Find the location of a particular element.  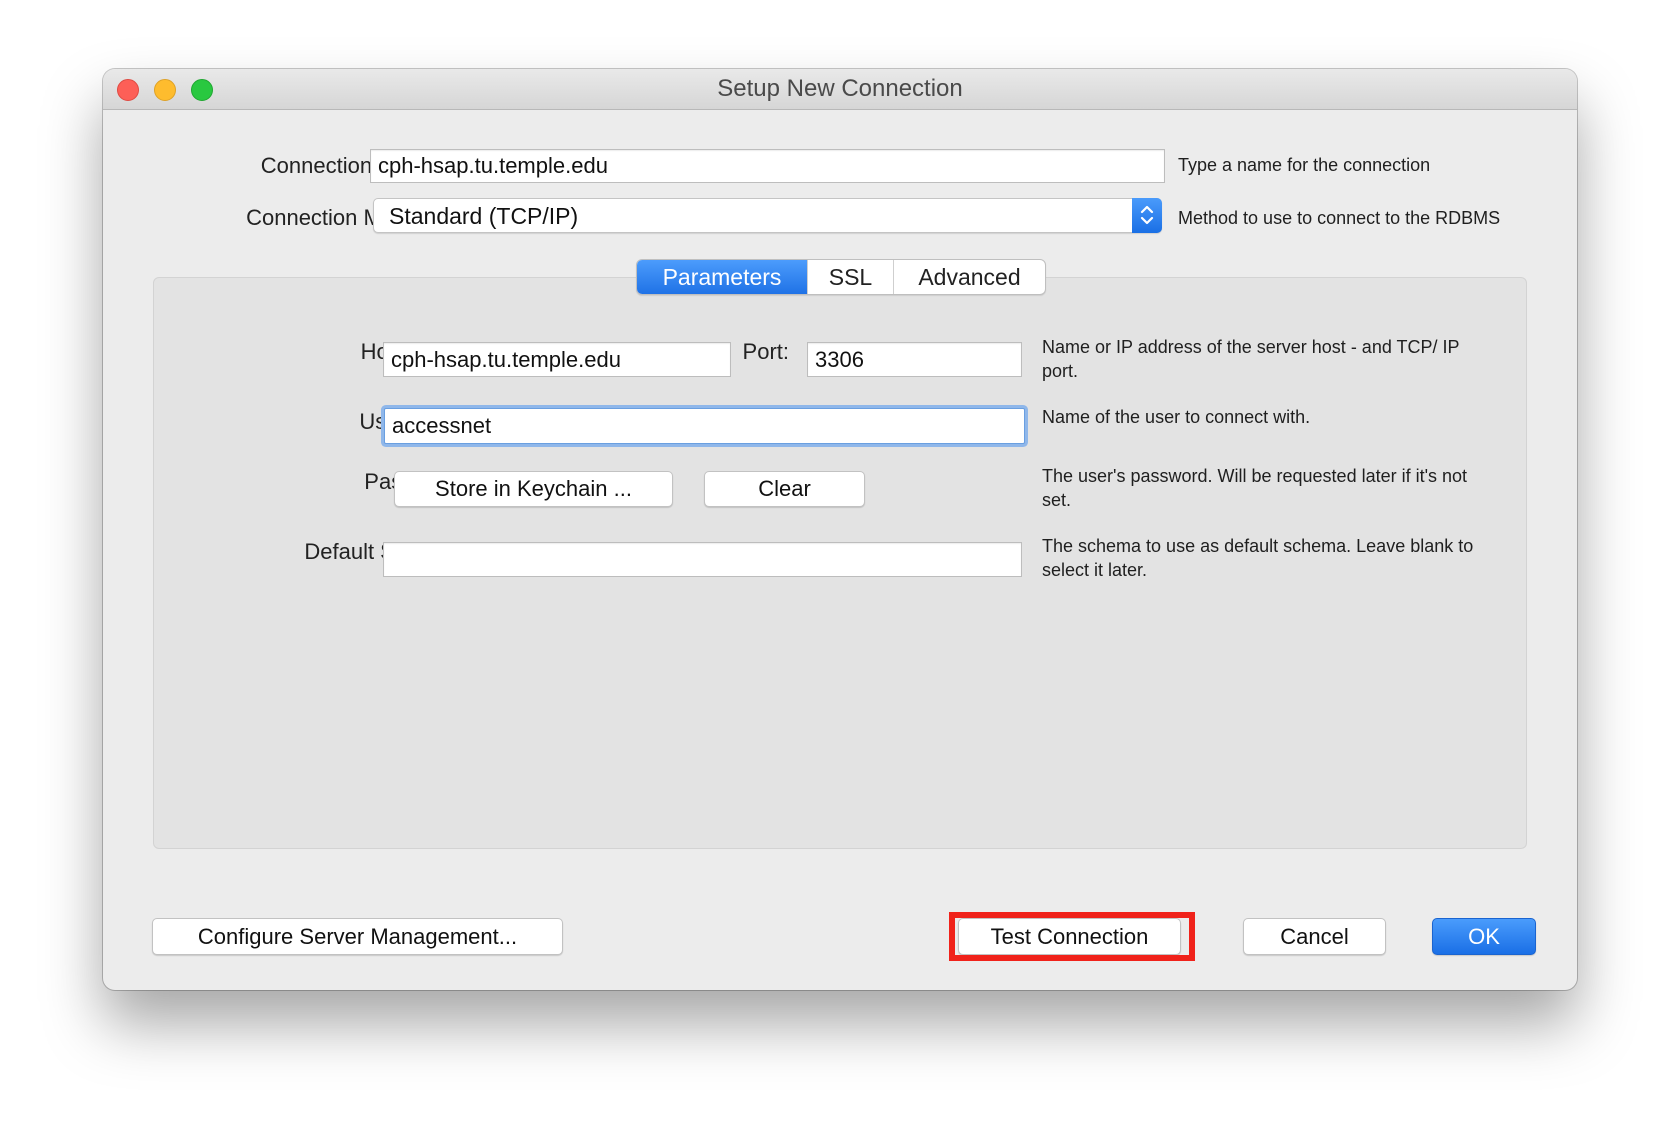

tab-parameters: Parameters is located at coordinates (722, 277).